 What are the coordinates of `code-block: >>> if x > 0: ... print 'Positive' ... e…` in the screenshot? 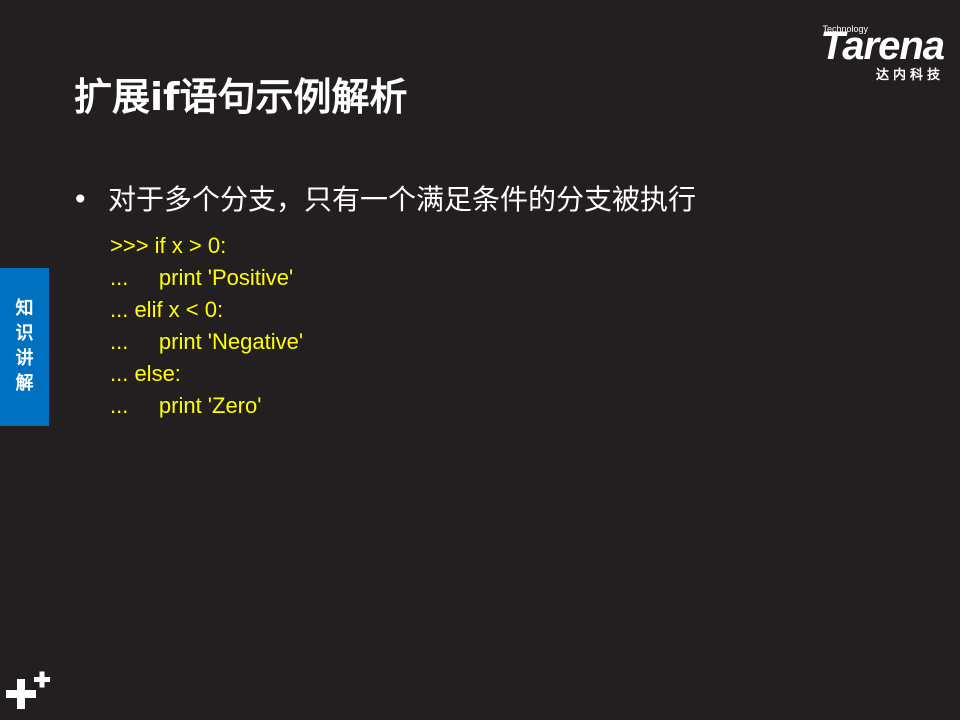 It's located at (206, 326).